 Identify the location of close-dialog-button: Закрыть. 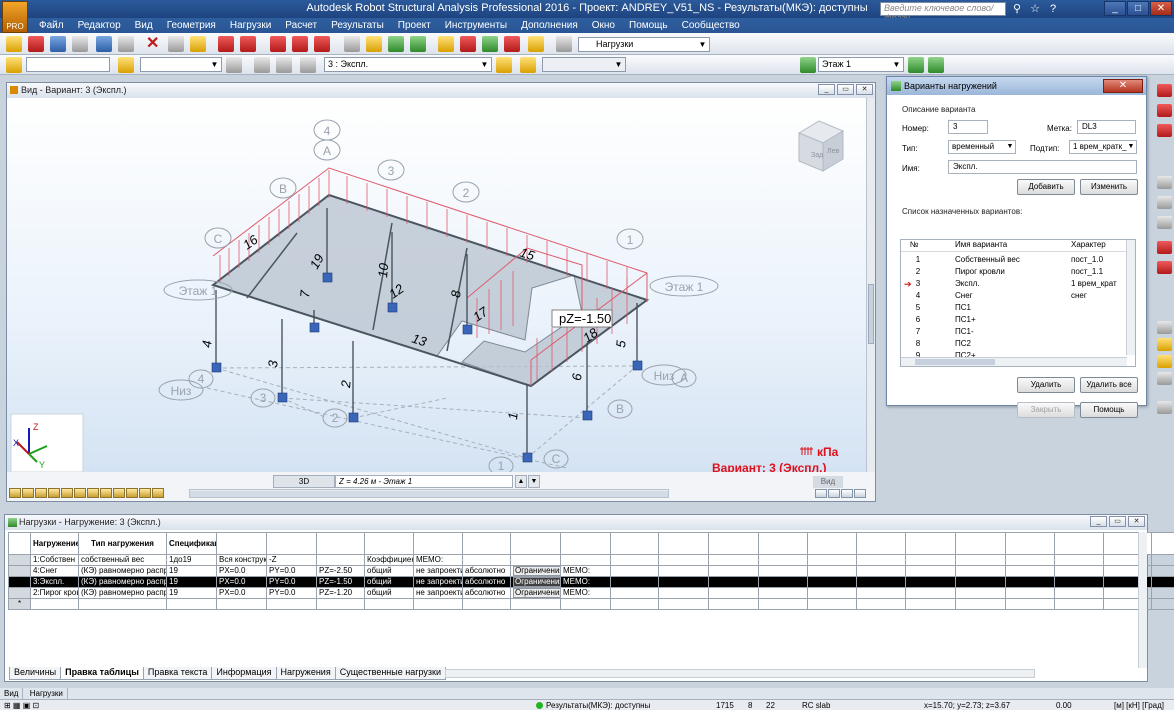
(1046, 410).